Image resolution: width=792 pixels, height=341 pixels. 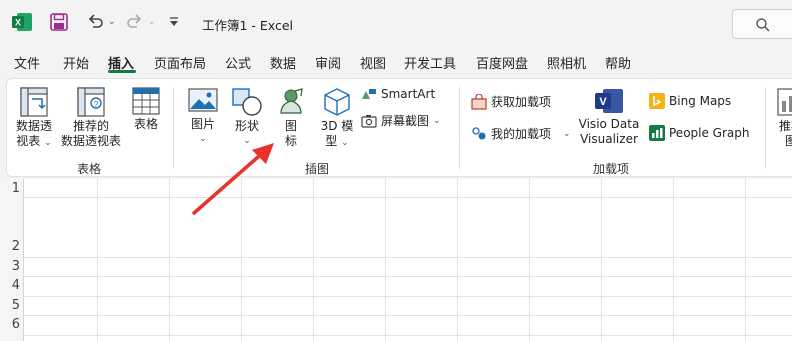 What do you see at coordinates (430, 62) in the screenshot?
I see `tab-developer: 开发工具` at bounding box center [430, 62].